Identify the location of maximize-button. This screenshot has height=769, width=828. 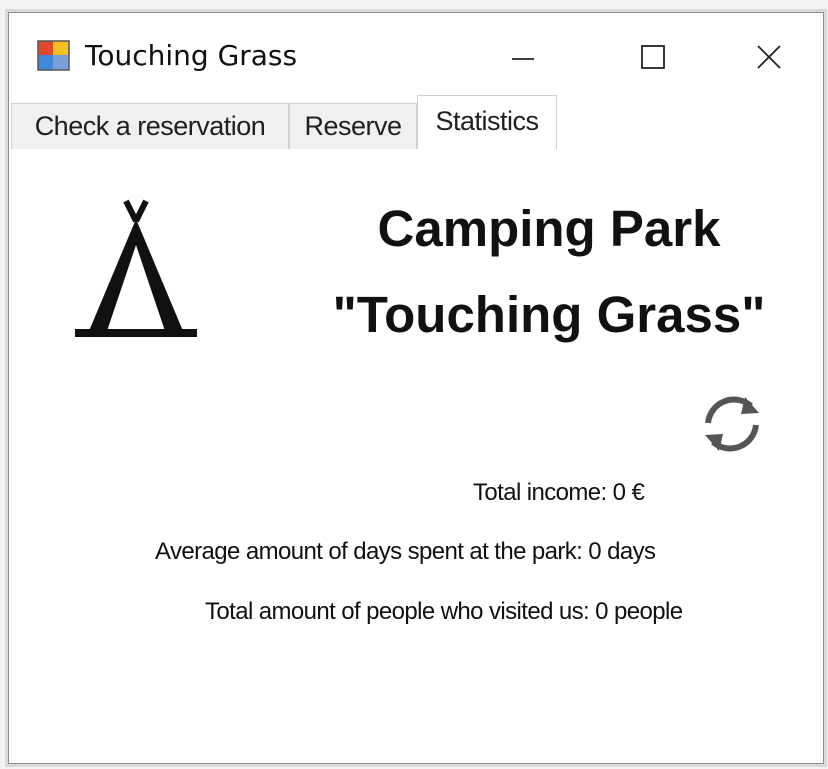
(653, 57).